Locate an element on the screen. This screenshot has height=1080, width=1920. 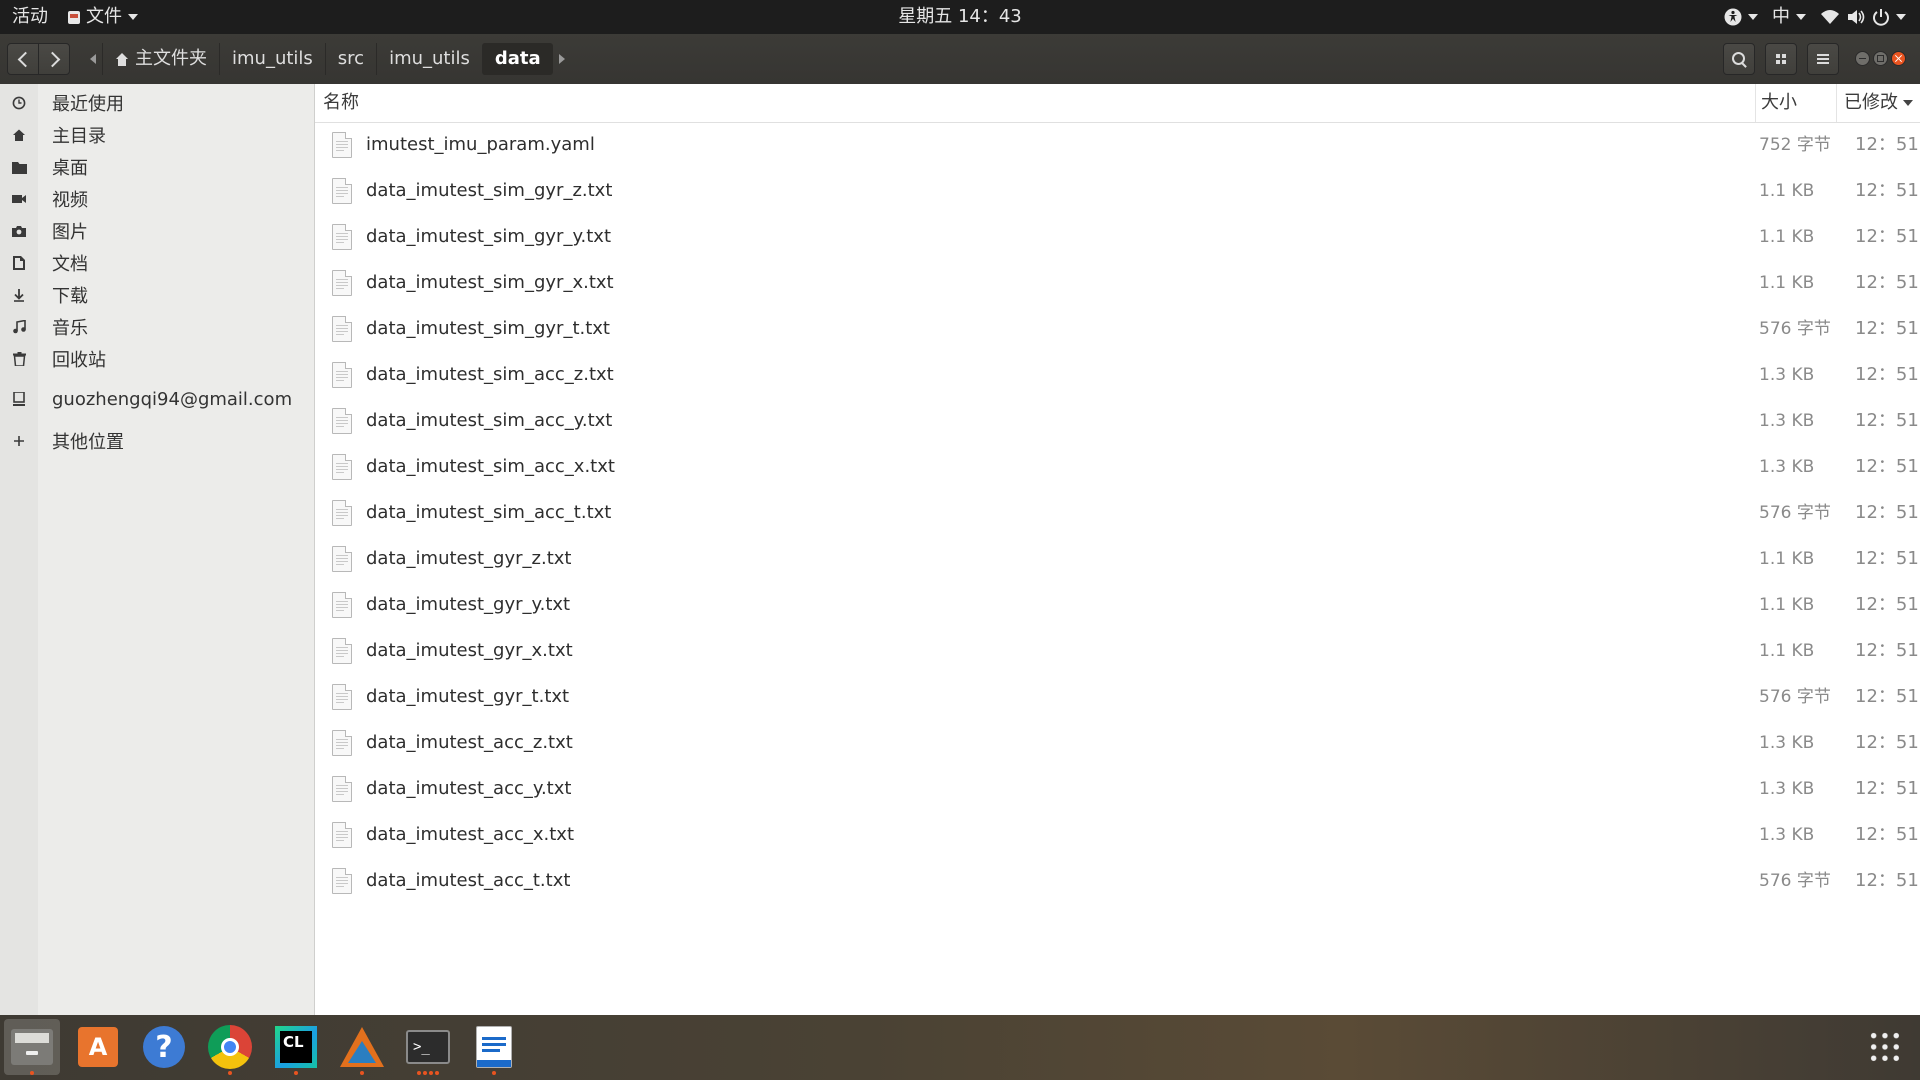
home-icon is located at coordinates (19, 135).